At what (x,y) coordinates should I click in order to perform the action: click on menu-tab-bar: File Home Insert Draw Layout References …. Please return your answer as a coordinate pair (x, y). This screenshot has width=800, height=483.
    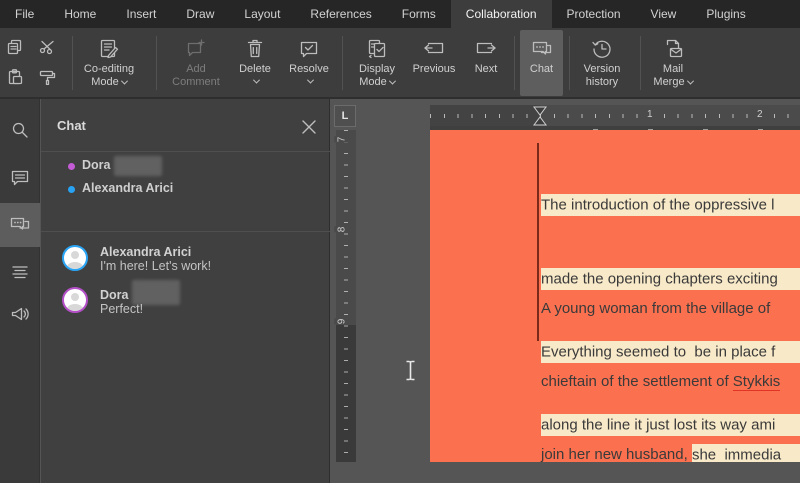
    Looking at the image, I should click on (400, 14).